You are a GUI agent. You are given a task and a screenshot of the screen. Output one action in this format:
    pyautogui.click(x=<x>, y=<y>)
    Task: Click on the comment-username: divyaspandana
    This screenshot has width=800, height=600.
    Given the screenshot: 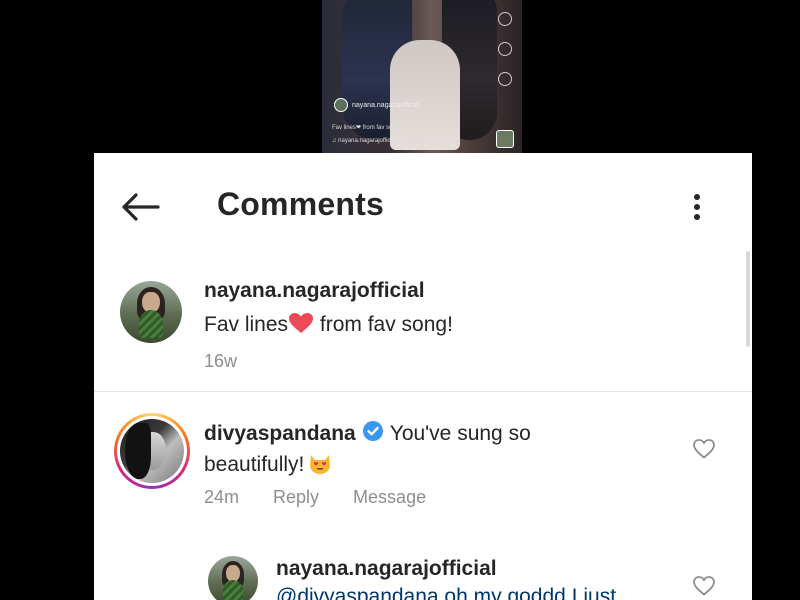 What is the action you would take?
    pyautogui.click(x=280, y=433)
    